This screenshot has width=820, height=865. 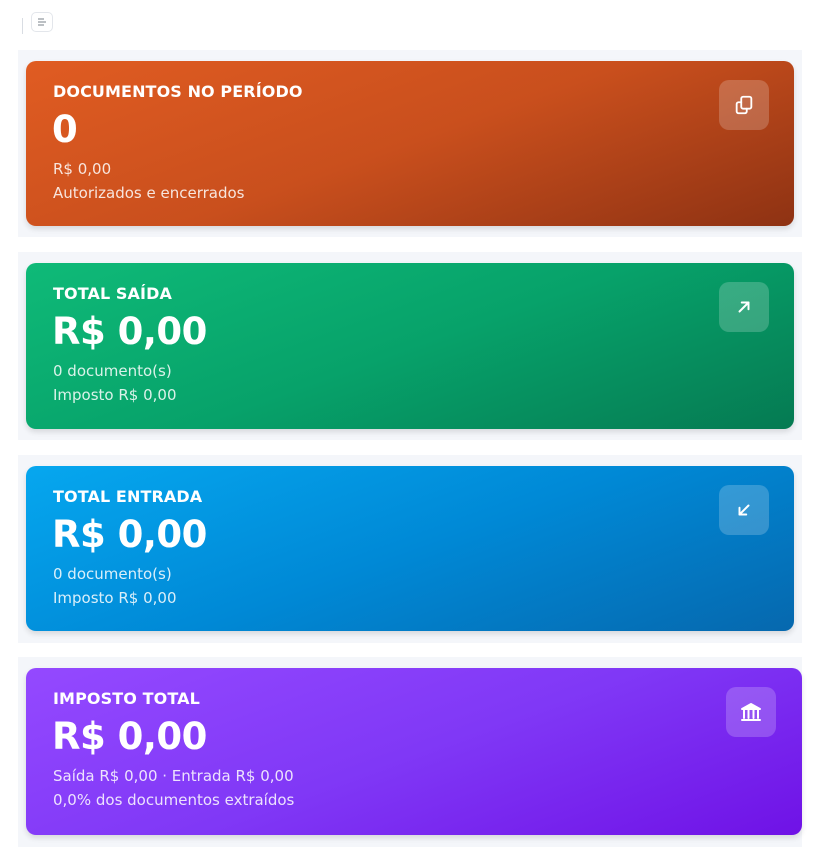 What do you see at coordinates (173, 776) in the screenshot?
I see `card-breakdown: Saída R$ 0,00 · Entrada R$ 0,00` at bounding box center [173, 776].